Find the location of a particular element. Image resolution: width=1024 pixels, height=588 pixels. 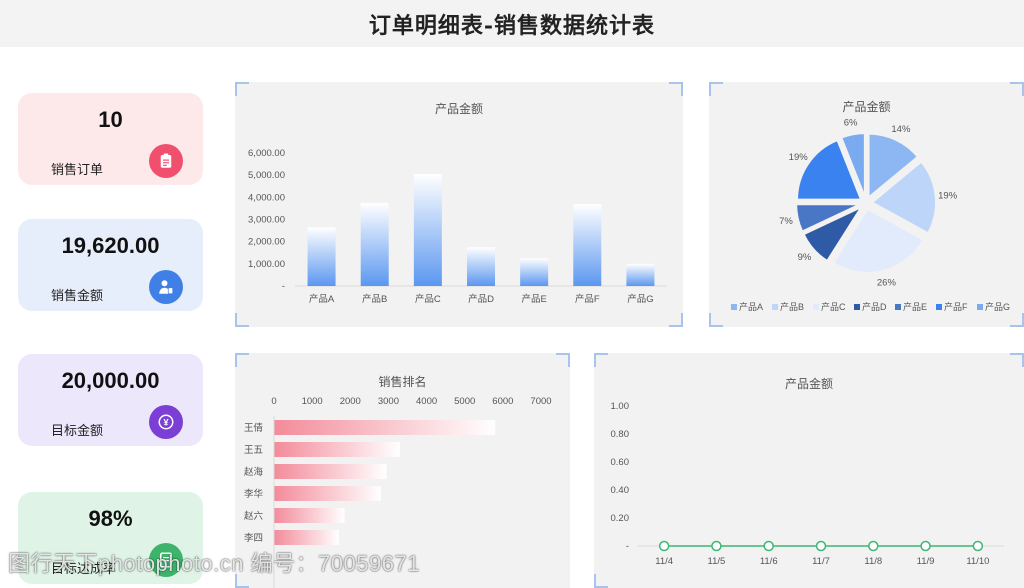

legend-label: 产品G is located at coordinates (997, 306).